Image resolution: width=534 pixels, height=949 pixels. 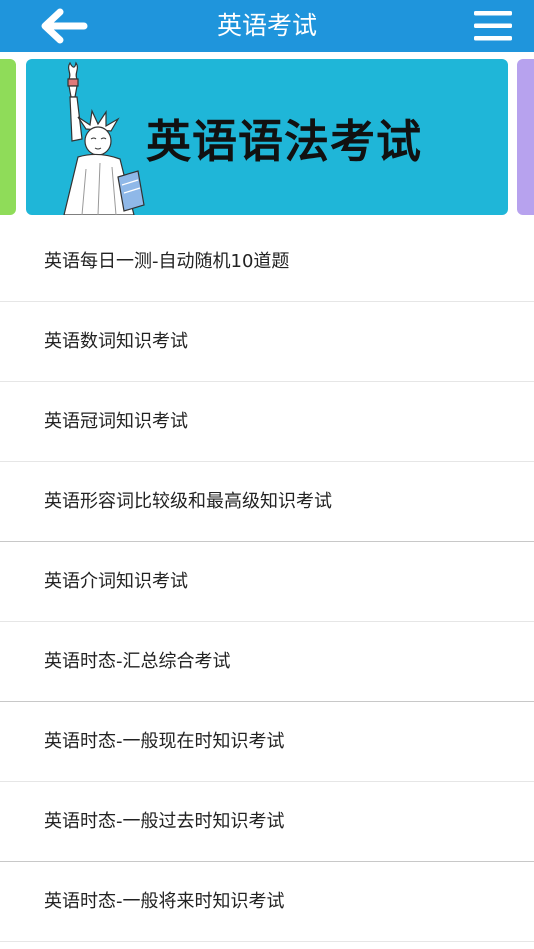 I want to click on back-button, so click(x=64, y=26).